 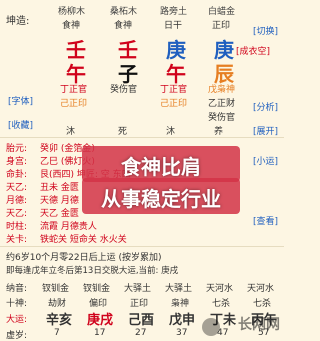 I want to click on detail-value: 流霞 月德贵人, so click(x=68, y=227).